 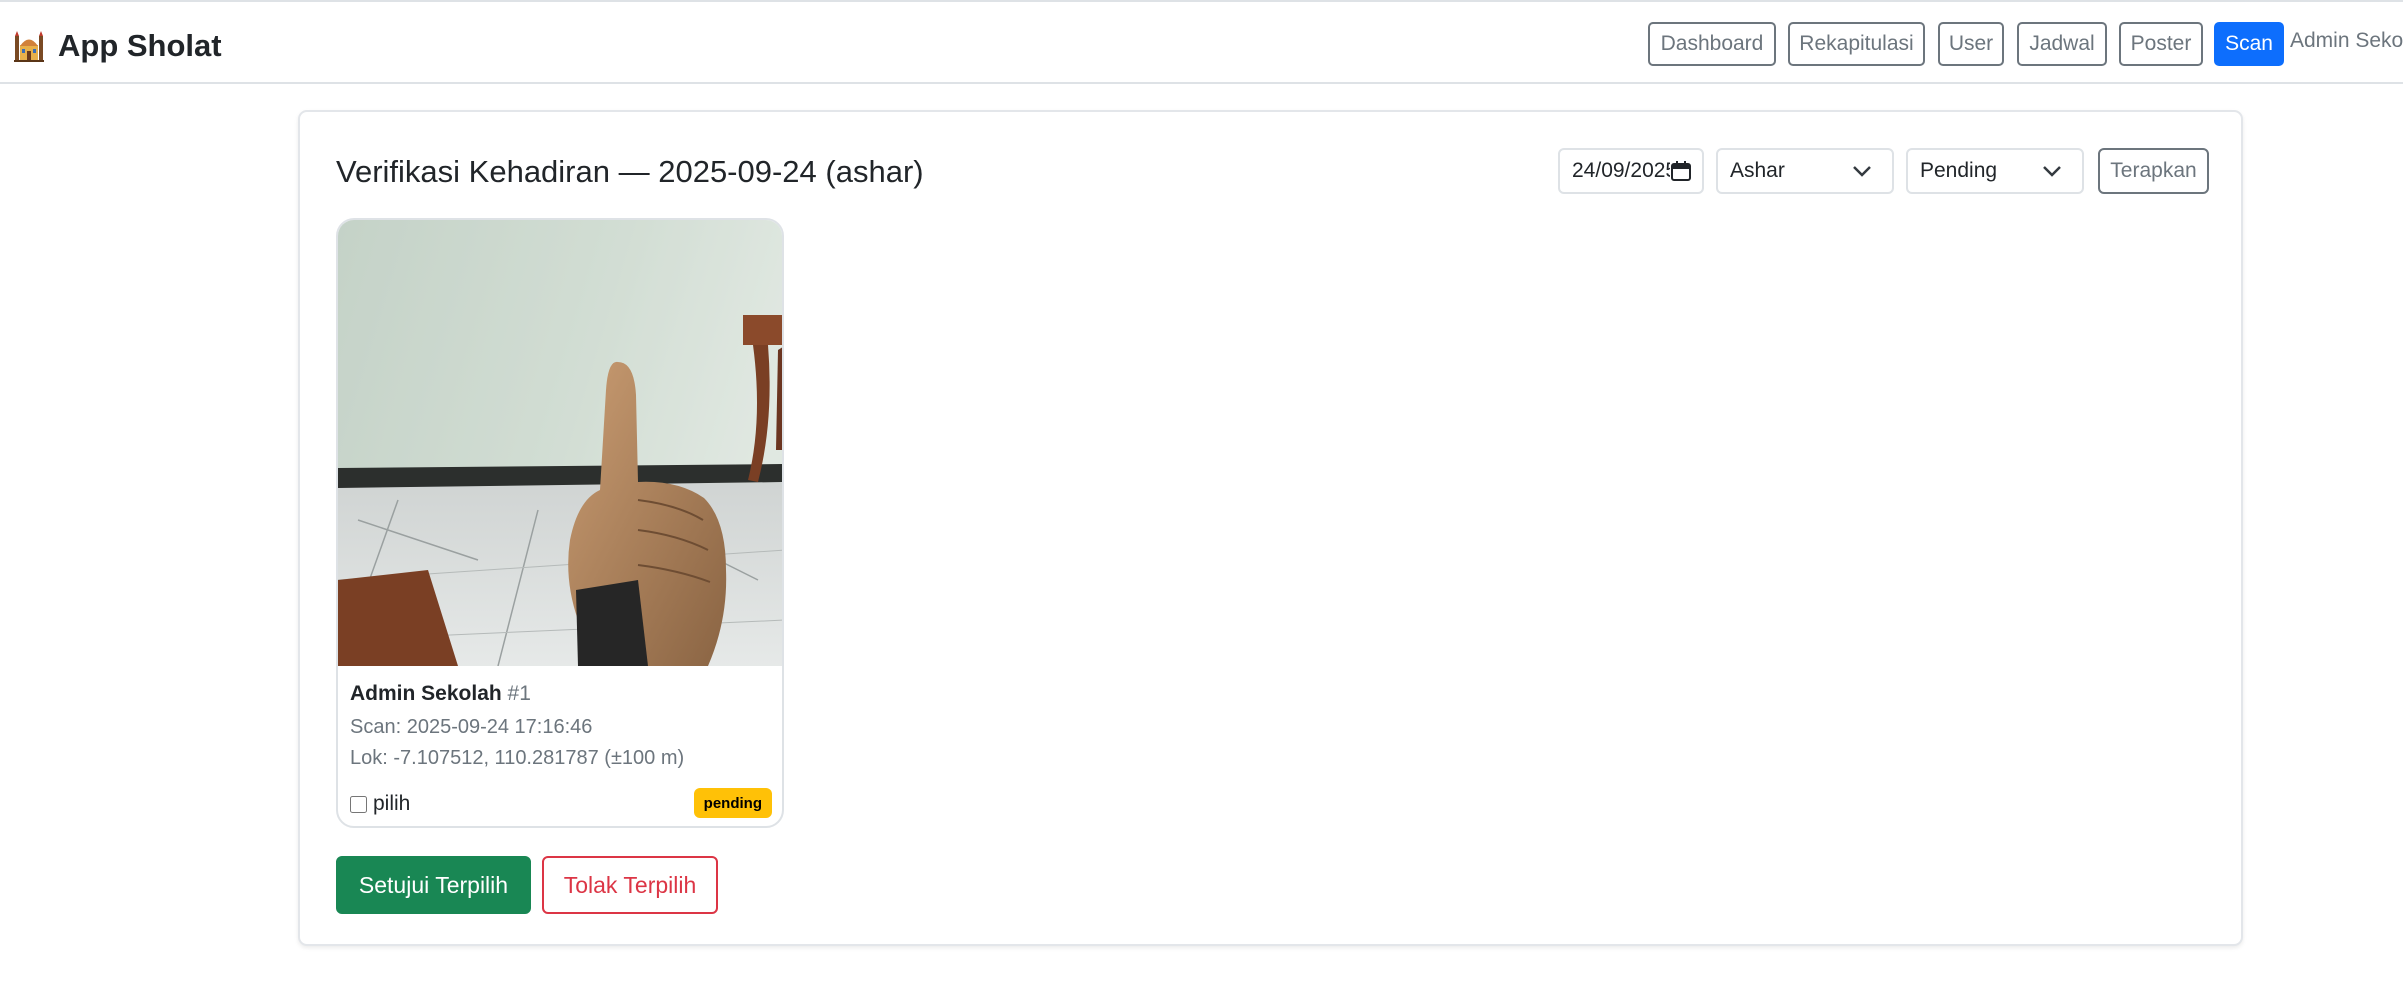 I want to click on scan-location: Lok: -7.107512, 110.281787 (±100 m), so click(x=517, y=758).